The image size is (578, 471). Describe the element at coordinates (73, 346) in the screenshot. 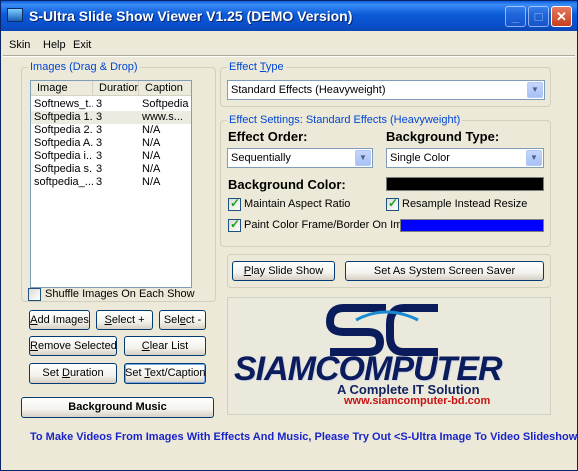

I see `remove-selected-button: Remove Selected` at that location.